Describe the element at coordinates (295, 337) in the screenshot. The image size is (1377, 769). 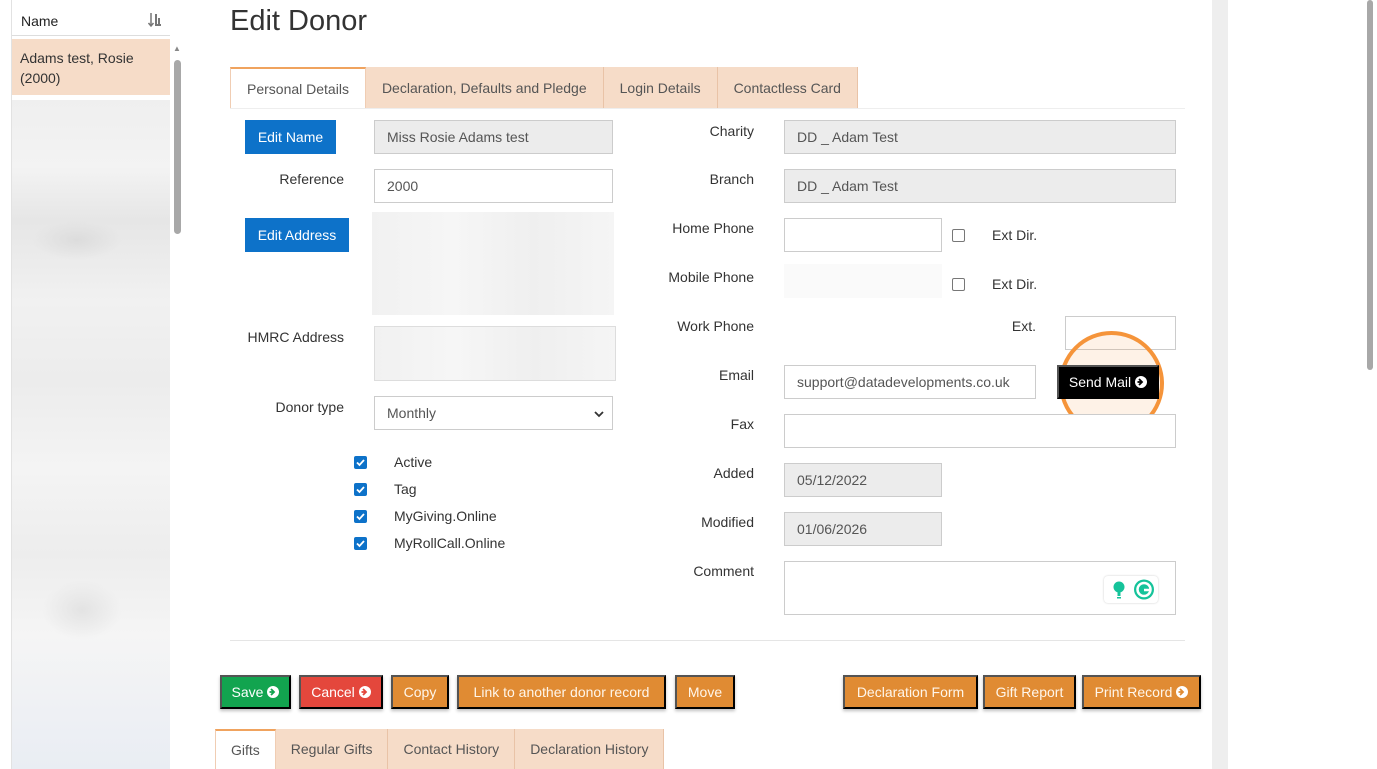
I see `hmrc-address-label: HMRC Address` at that location.